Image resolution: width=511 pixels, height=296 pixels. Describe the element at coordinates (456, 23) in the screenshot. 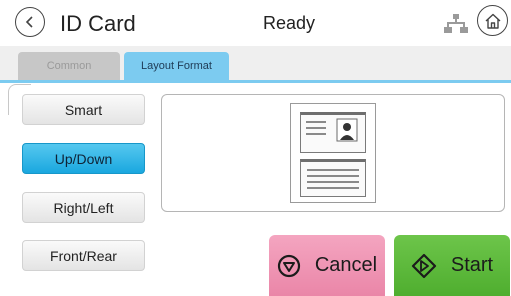

I see `network-icon` at that location.